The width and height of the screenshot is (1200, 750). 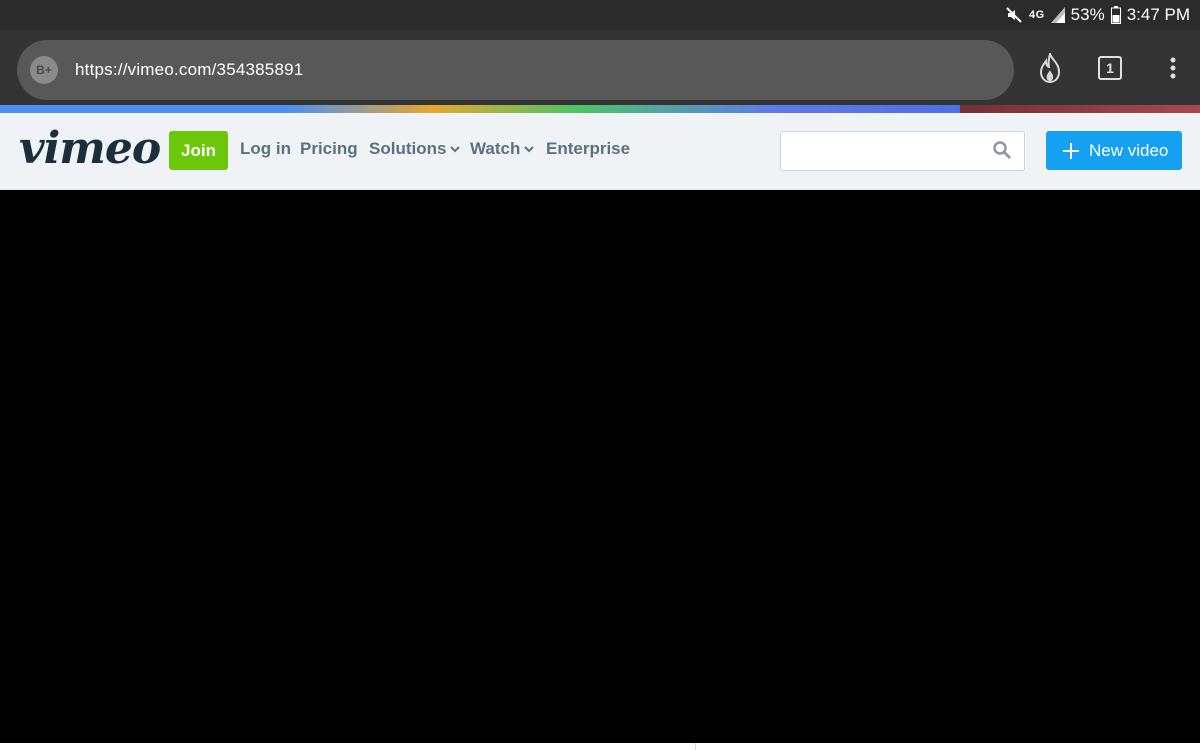 What do you see at coordinates (600, 15) in the screenshot?
I see `status-bar: 4G 53% 3:47 PM` at bounding box center [600, 15].